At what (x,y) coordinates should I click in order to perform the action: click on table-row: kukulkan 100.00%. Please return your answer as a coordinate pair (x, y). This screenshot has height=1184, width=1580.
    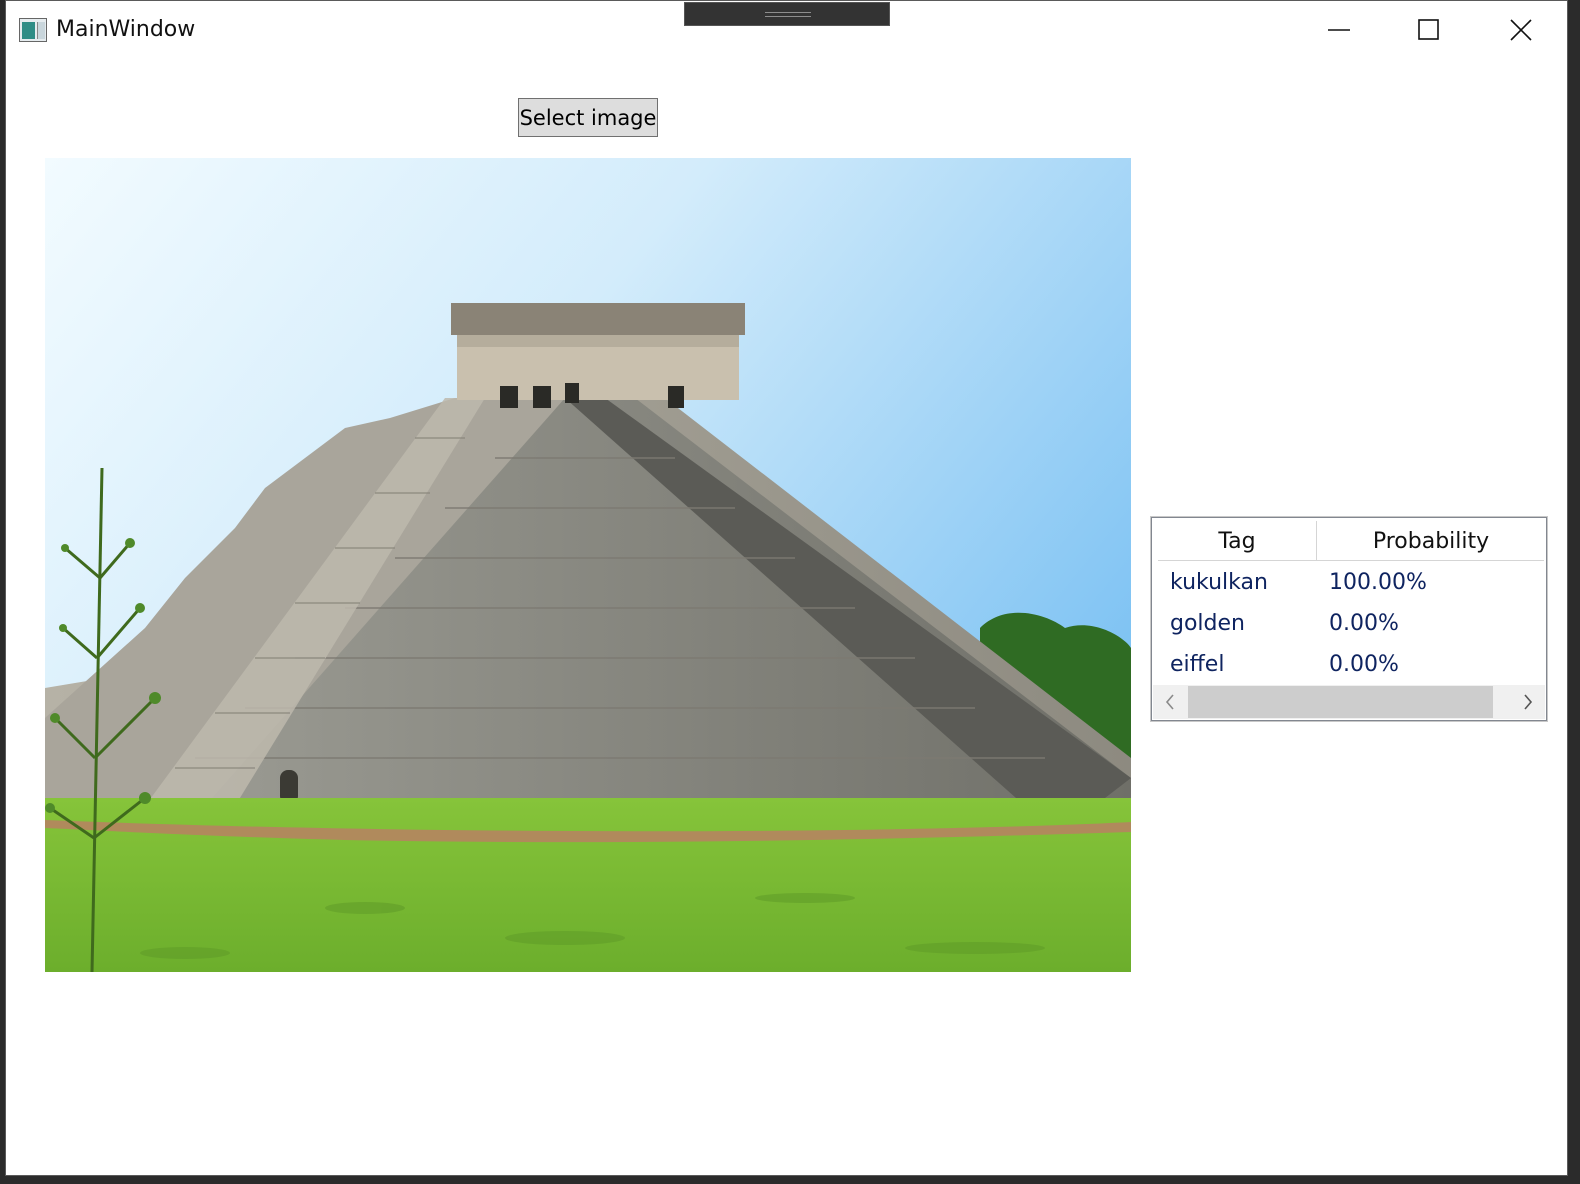
    Looking at the image, I should click on (1351, 581).